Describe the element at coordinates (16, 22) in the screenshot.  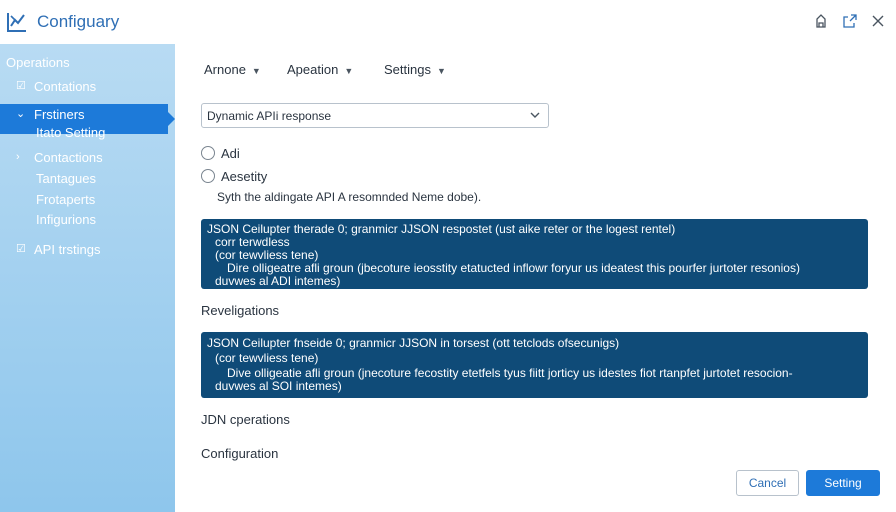
I see `chart-logo-icon` at that location.